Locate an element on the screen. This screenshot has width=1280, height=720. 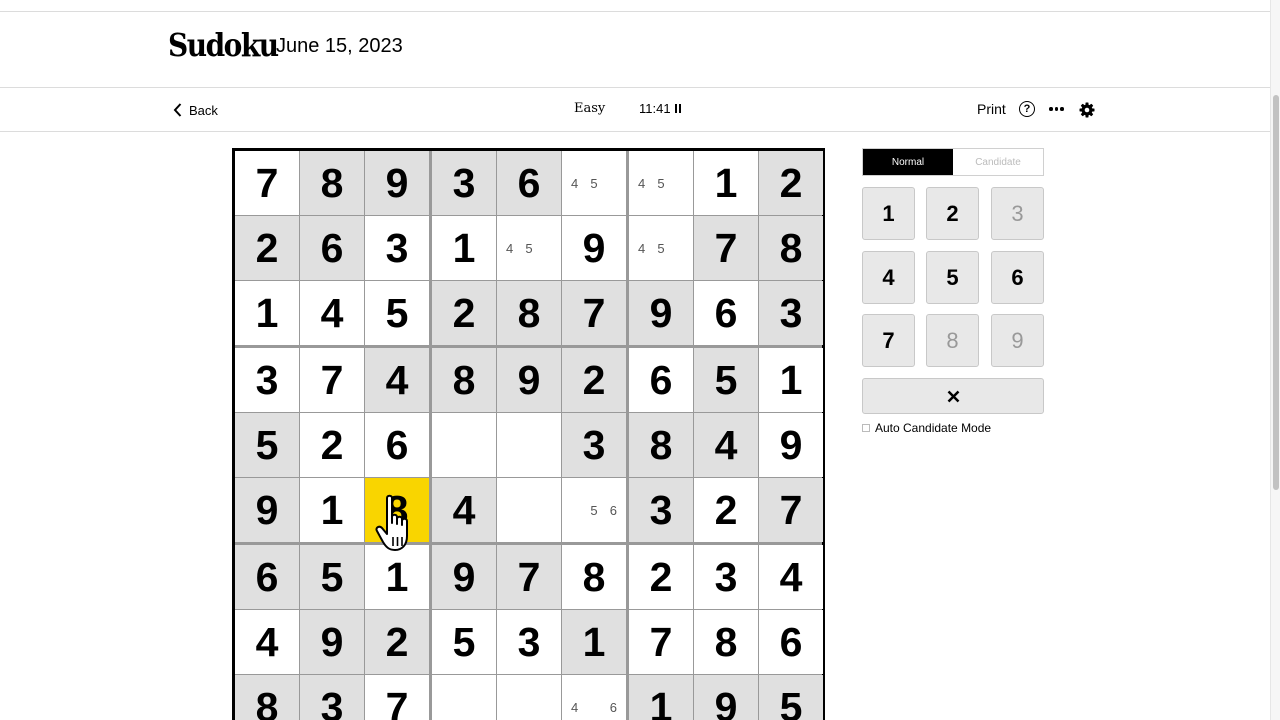
numpad-key: 7 is located at coordinates (888, 340).